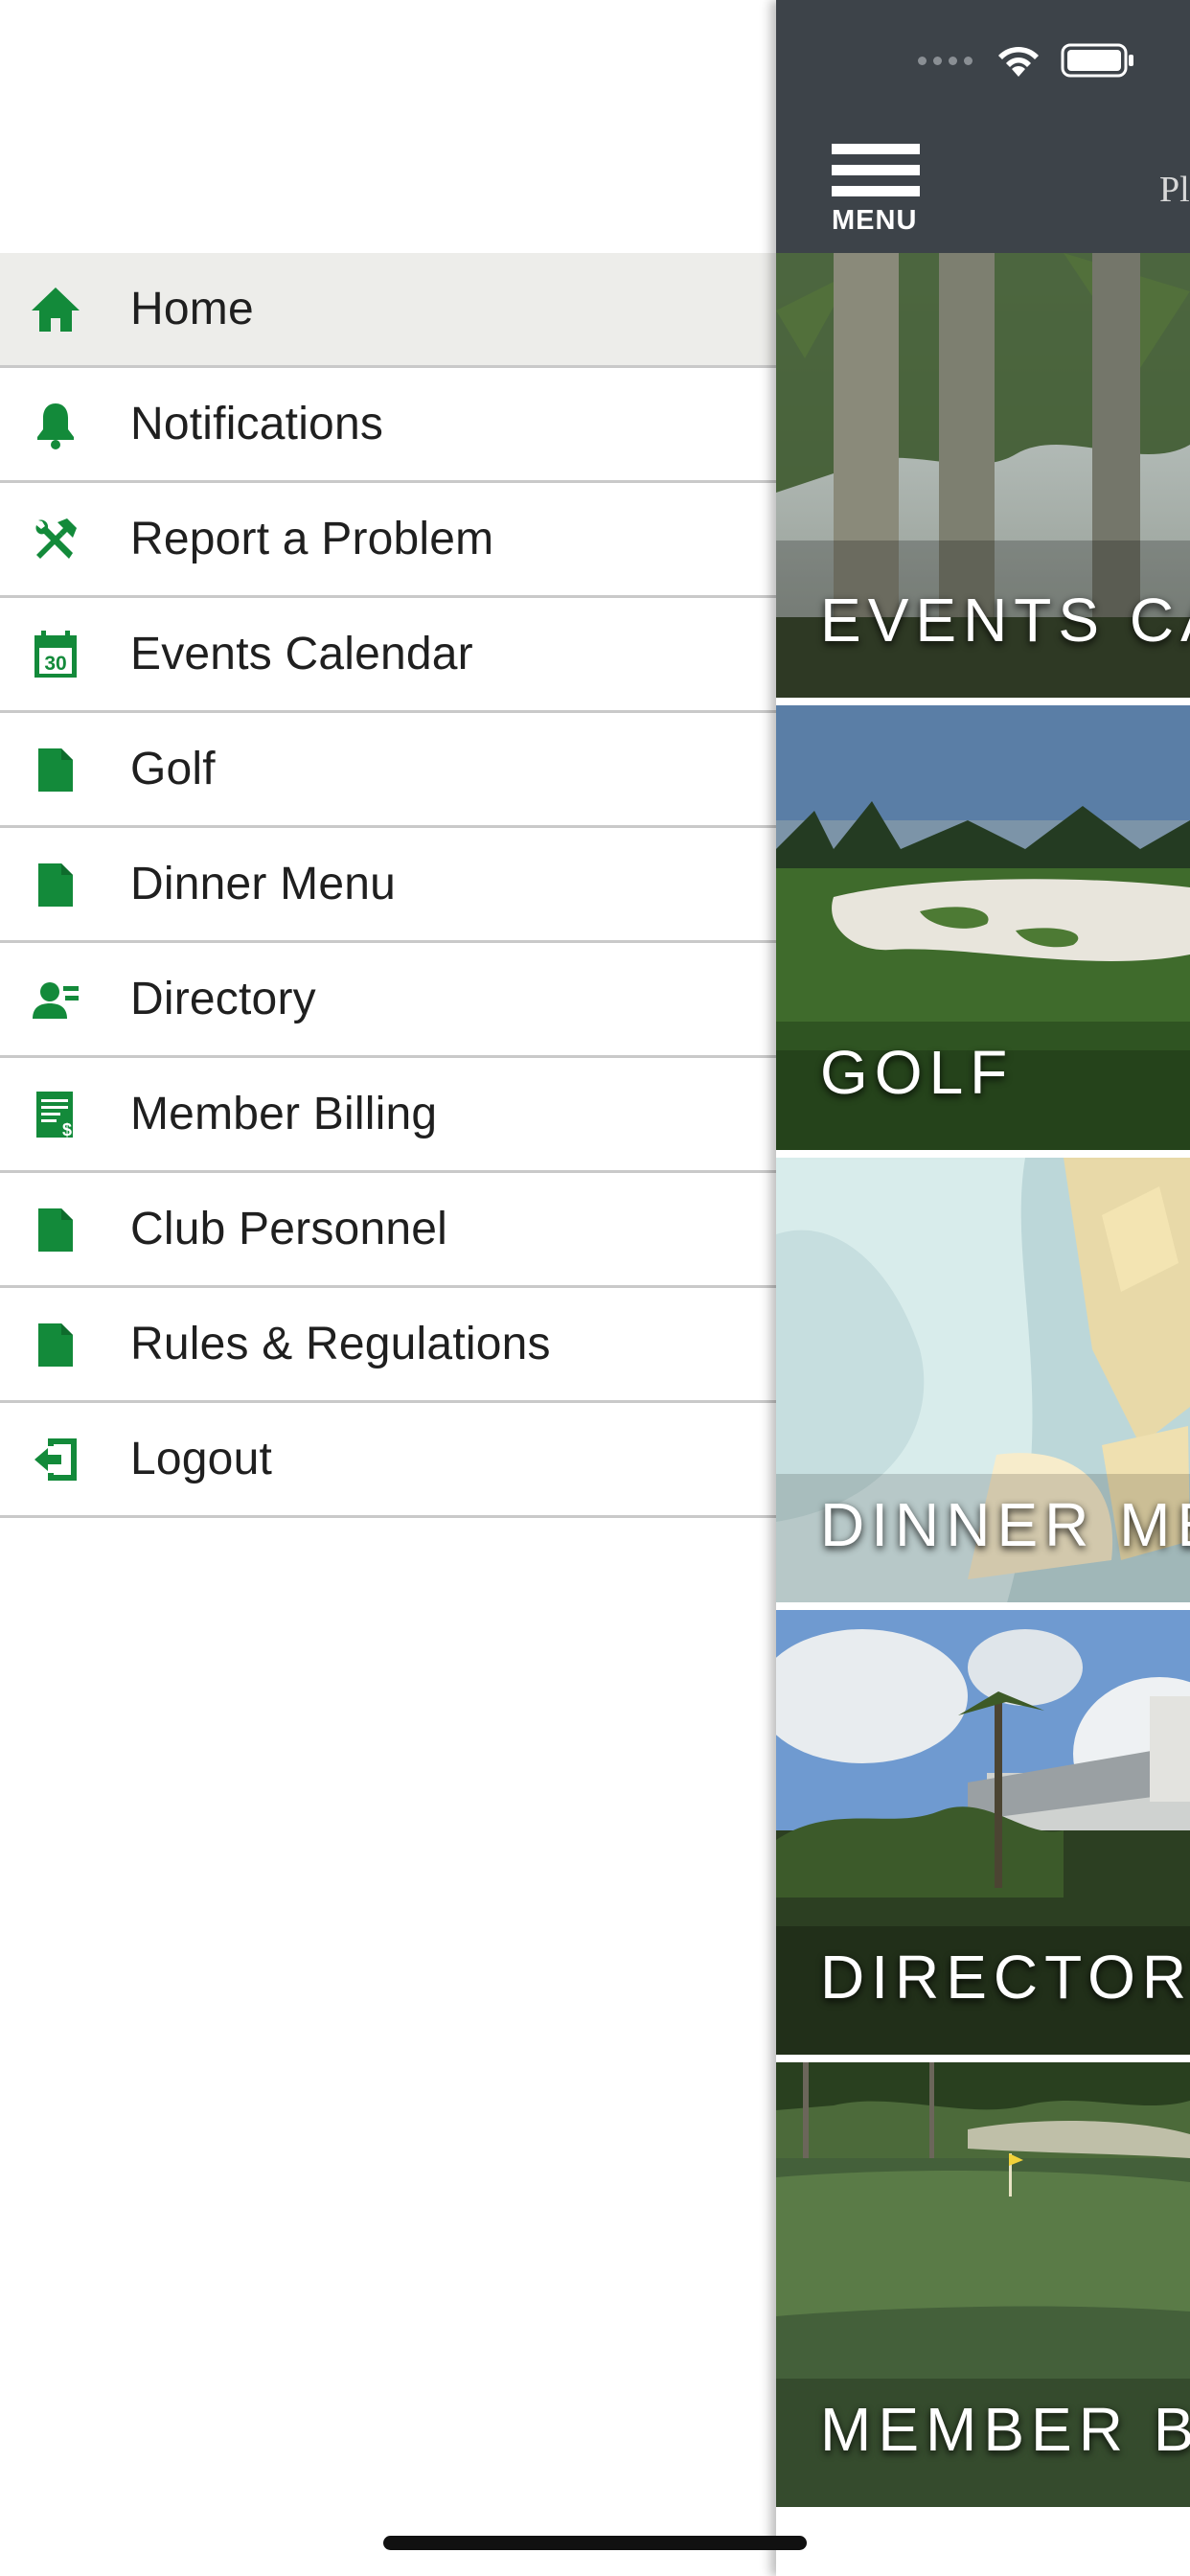  What do you see at coordinates (388, 1000) in the screenshot?
I see `menu-item-directory: Directory` at bounding box center [388, 1000].